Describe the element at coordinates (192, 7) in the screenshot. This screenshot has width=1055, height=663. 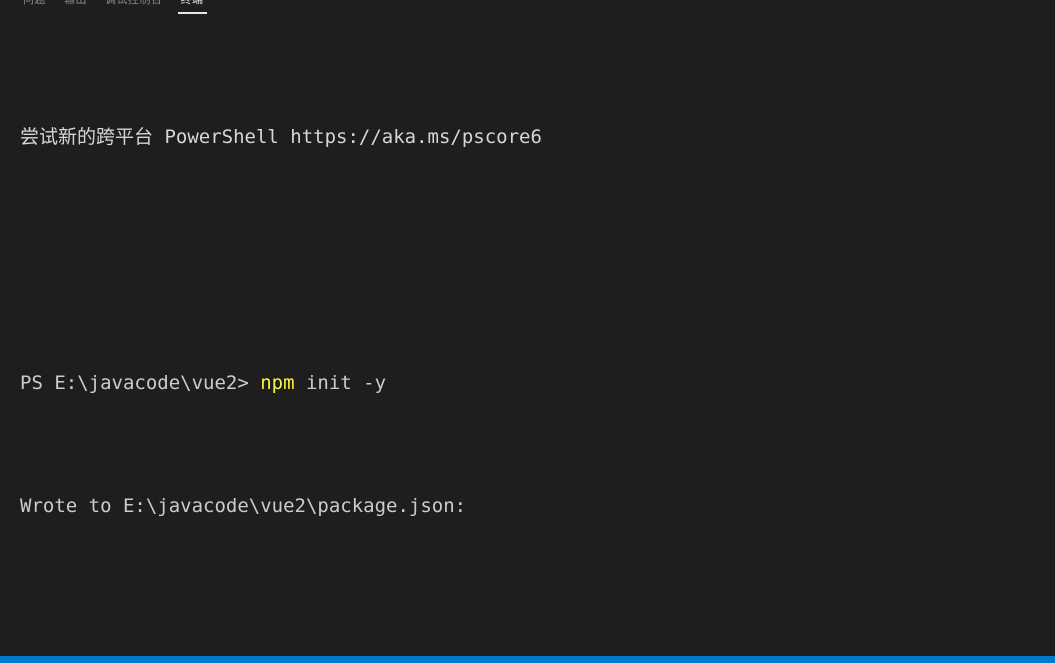
I see `panel-tab-terminal: 终端` at that location.